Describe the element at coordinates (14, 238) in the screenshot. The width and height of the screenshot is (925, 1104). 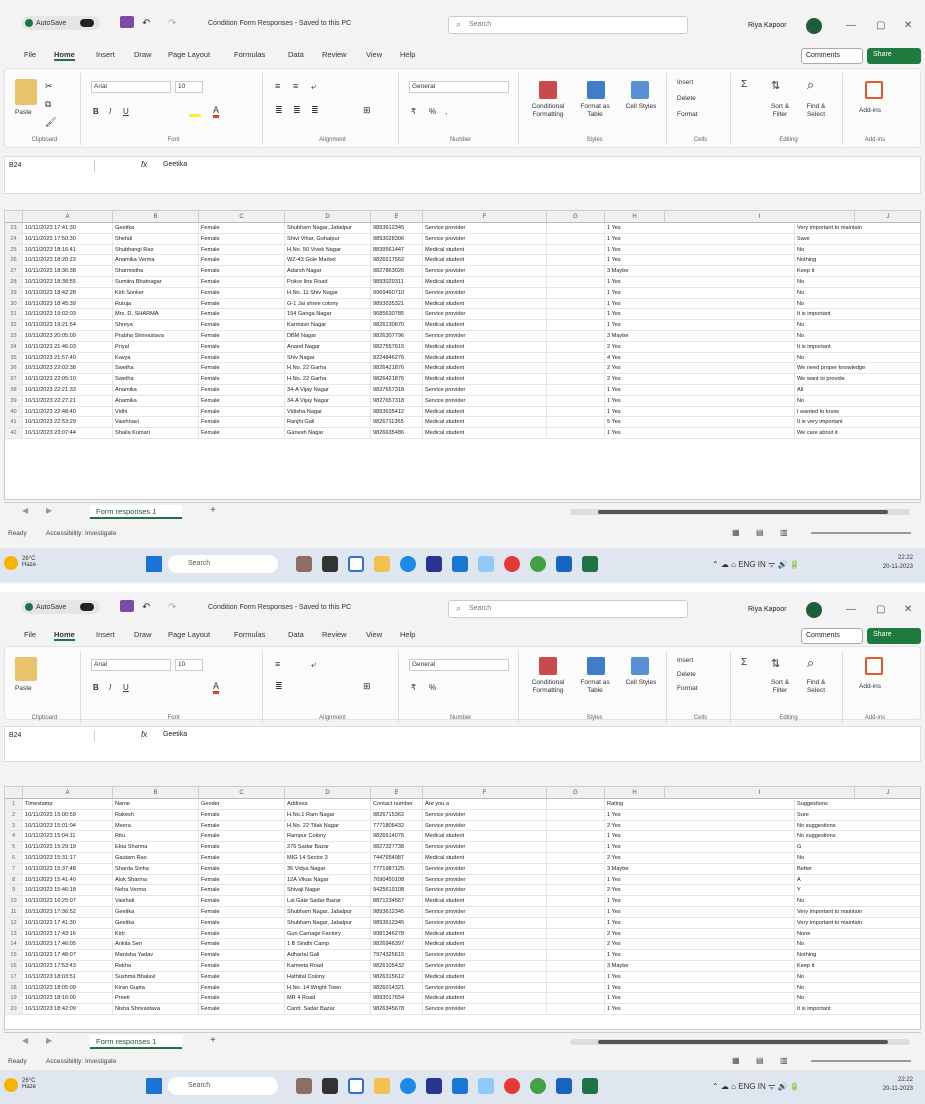
I see `row-number: 24` at that location.